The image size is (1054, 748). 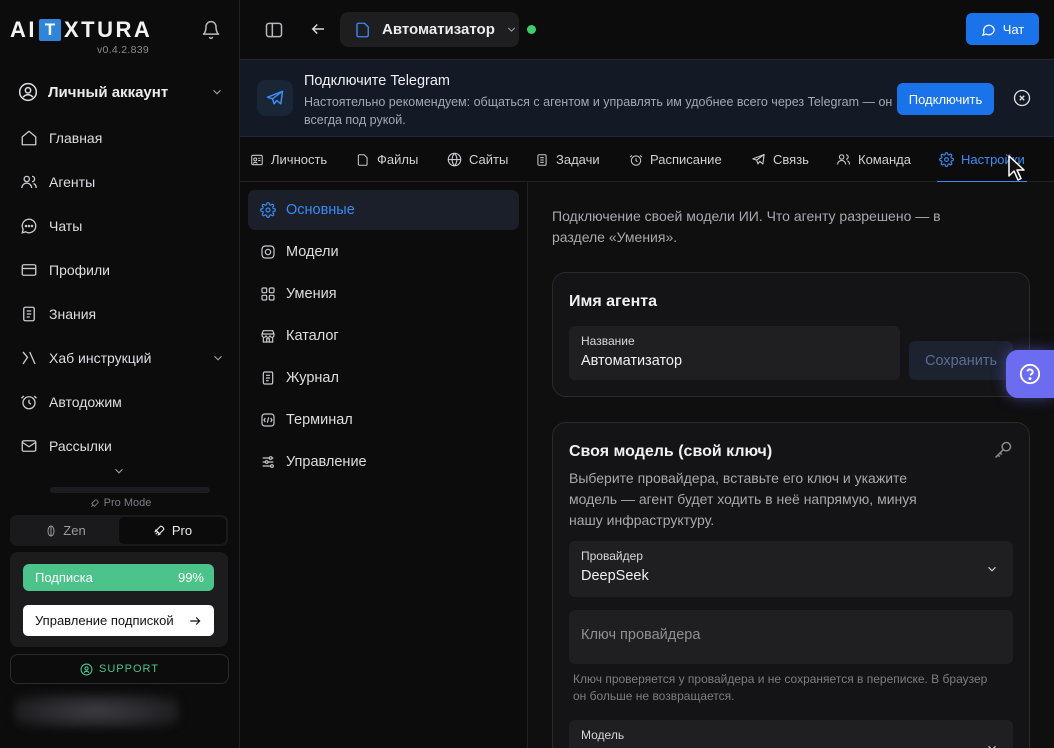 I want to click on arrow-right-icon, so click(x=195, y=621).